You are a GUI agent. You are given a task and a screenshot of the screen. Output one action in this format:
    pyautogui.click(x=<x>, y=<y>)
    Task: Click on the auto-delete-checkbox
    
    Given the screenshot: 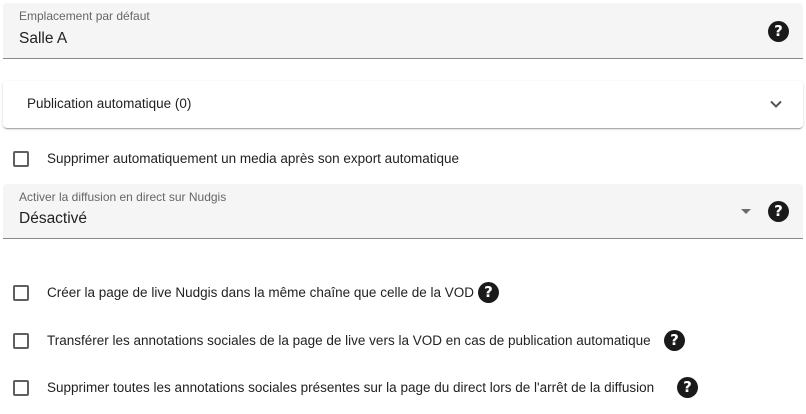 What is the action you would take?
    pyautogui.click(x=21, y=159)
    